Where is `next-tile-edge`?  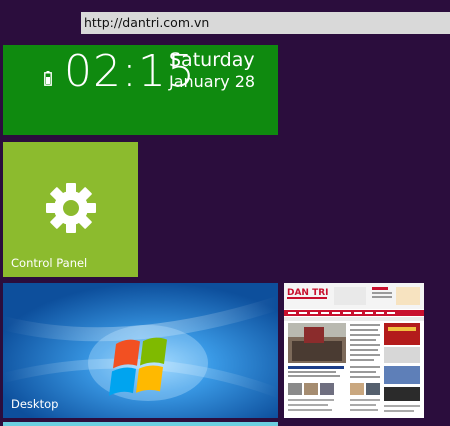
next-tile-edge is located at coordinates (140, 424).